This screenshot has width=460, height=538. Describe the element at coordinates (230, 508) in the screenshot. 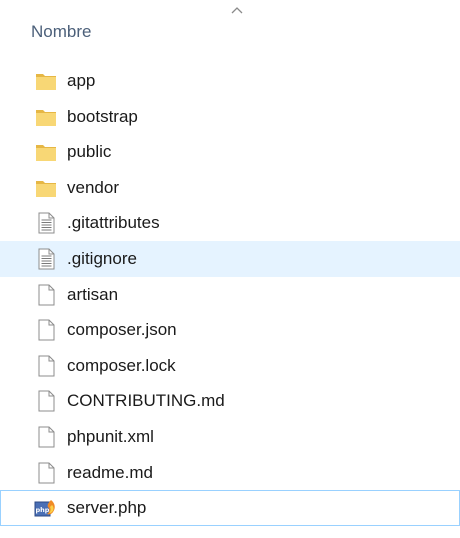

I see `file-row: php server.php` at that location.